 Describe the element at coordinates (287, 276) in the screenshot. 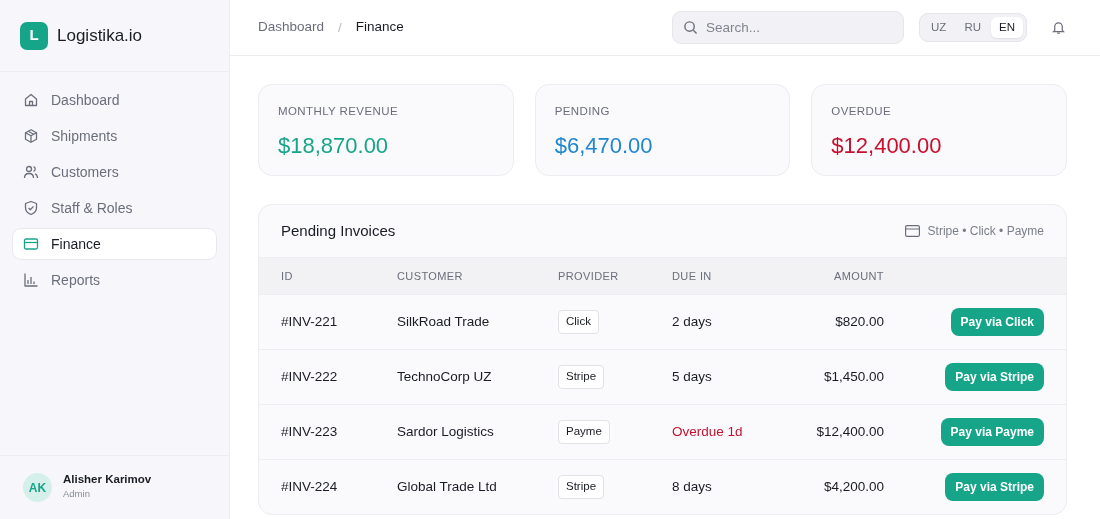

I see `column-header: ID` at that location.